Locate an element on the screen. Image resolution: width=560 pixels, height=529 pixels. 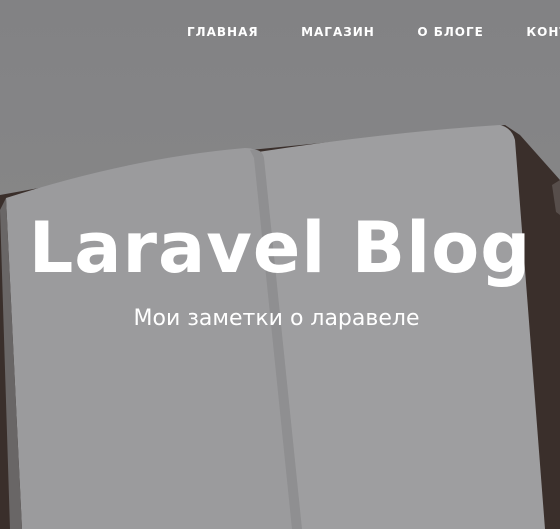
main-nav: ГЛАВНАЯ МАГАЗИН О БЛОГЕ КОНТАКТЫ is located at coordinates (373, 32).